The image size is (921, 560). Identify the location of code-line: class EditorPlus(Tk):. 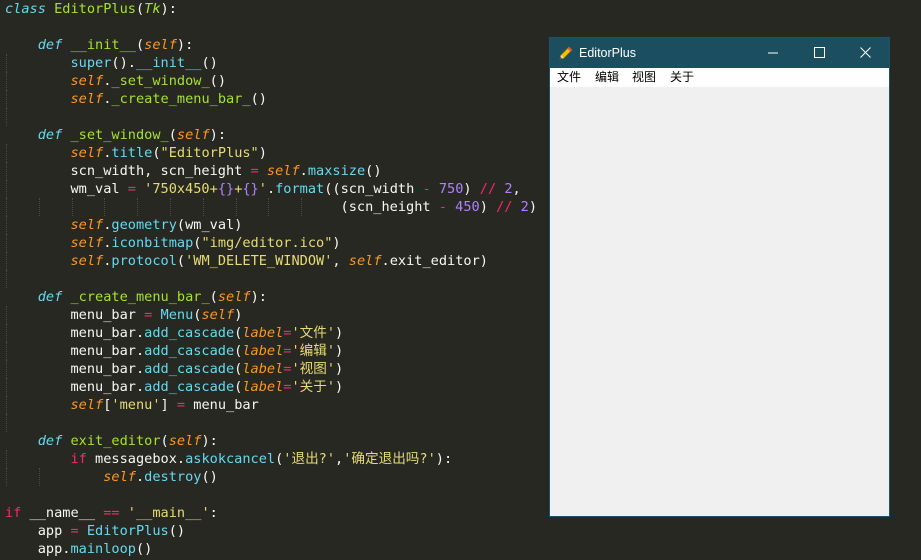
(91, 9).